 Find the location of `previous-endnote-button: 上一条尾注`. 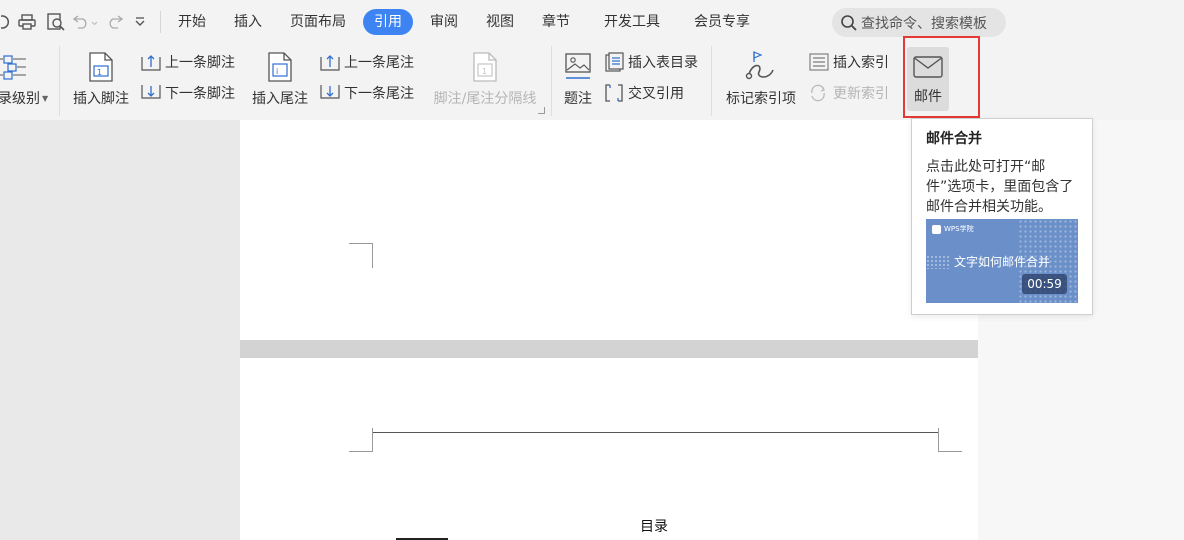

previous-endnote-button: 上一条尾注 is located at coordinates (366, 62).